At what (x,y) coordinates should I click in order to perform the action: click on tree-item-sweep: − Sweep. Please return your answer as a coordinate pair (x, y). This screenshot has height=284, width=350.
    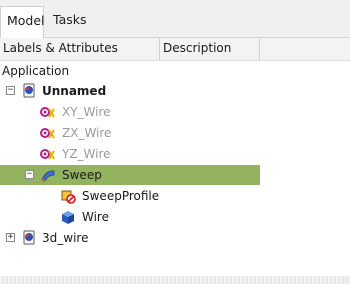
    Looking at the image, I should click on (175, 175).